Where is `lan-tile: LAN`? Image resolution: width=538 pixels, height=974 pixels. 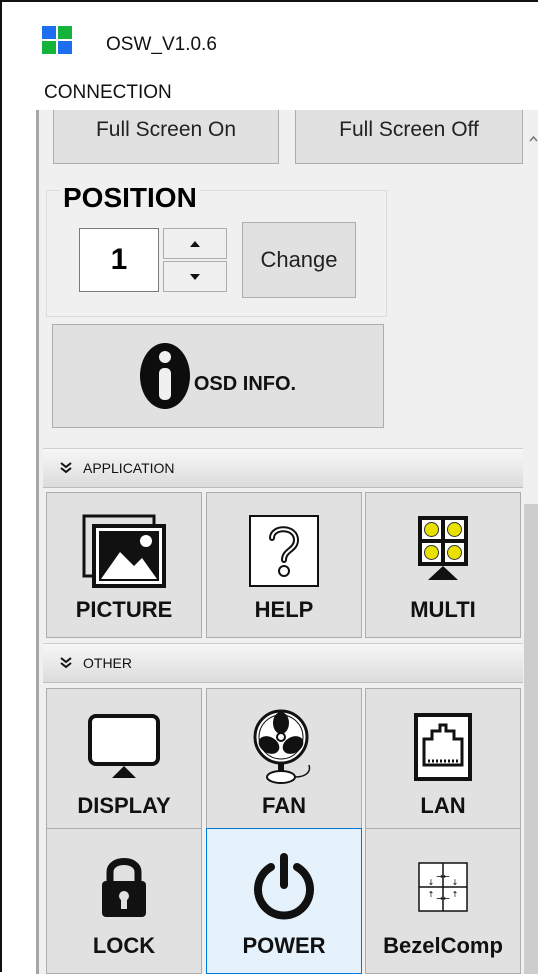 lan-tile: LAN is located at coordinates (443, 761).